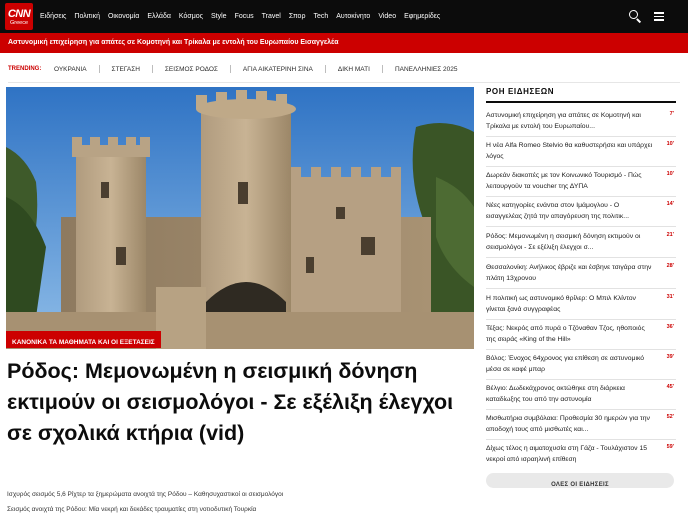 This screenshot has width=688, height=527. I want to click on trending-item: ΔΙΚΗ ΜΑΤΙ, so click(354, 69).